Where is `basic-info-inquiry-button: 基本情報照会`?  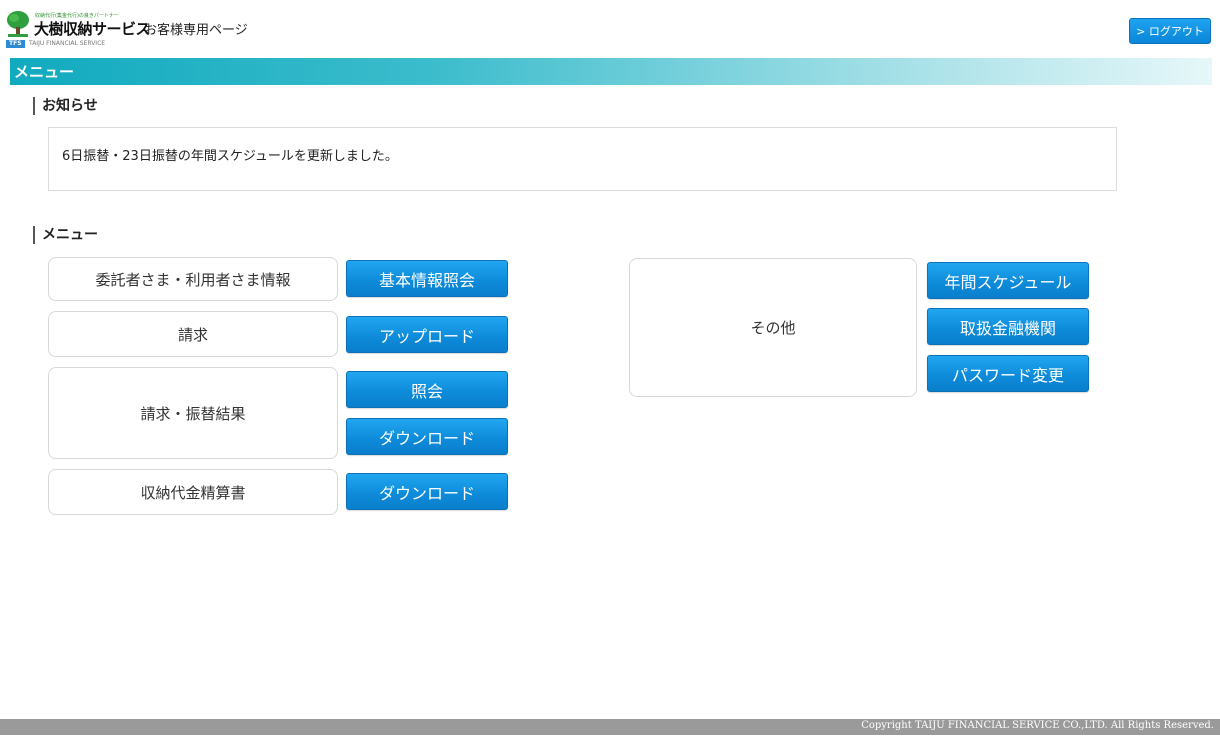 basic-info-inquiry-button: 基本情報照会 is located at coordinates (427, 278).